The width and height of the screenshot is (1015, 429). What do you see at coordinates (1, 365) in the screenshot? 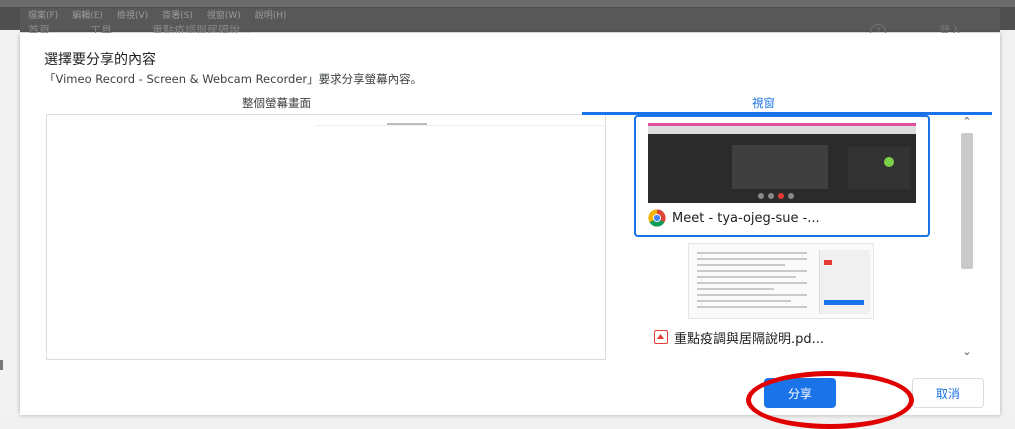
I see `background-edge-mark` at bounding box center [1, 365].